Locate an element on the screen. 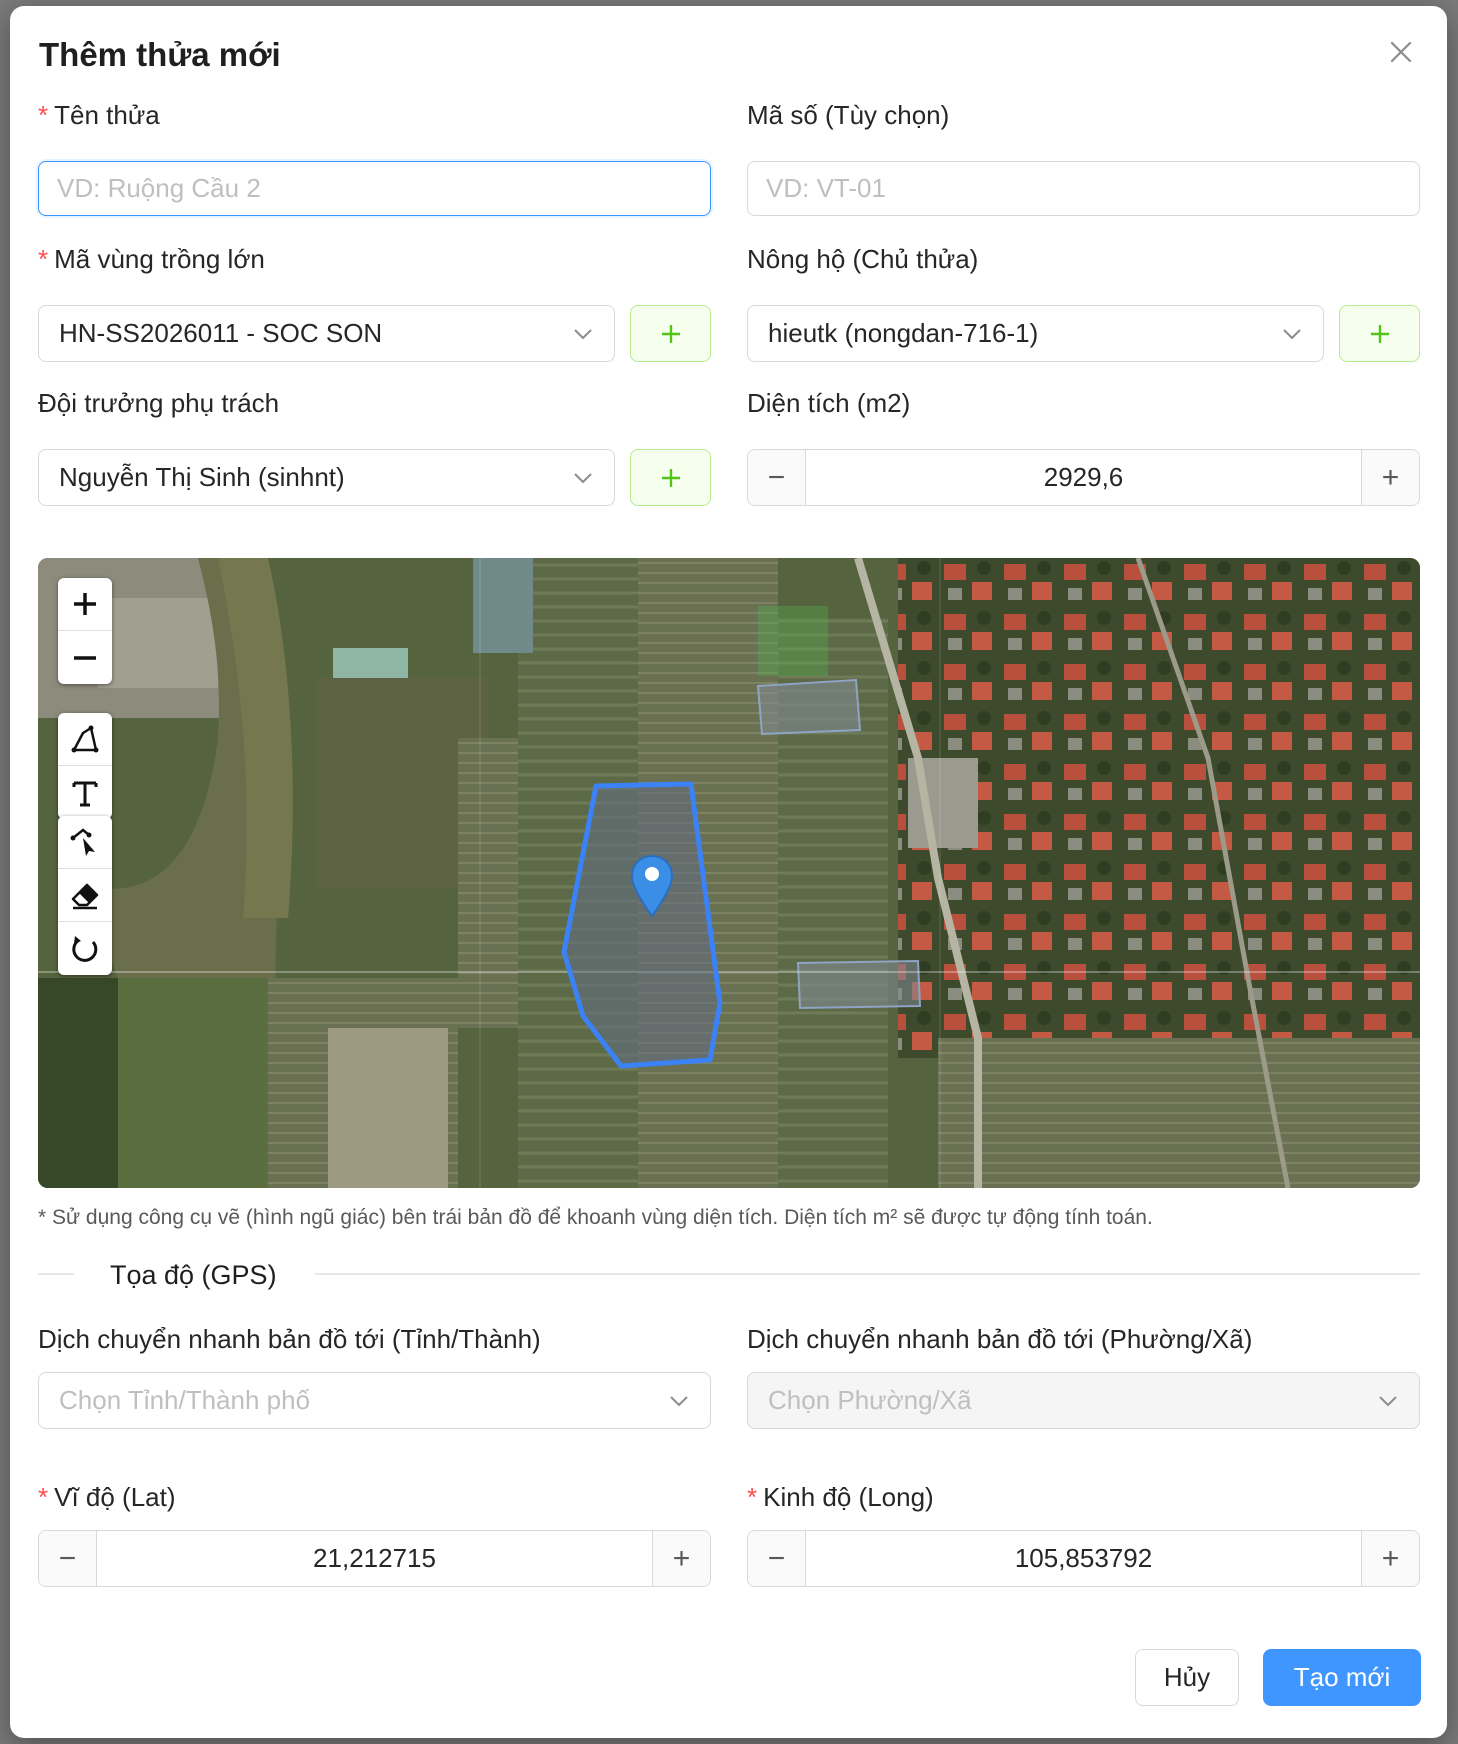  dien-tich-label: Diện tích (m2) is located at coordinates (829, 403).